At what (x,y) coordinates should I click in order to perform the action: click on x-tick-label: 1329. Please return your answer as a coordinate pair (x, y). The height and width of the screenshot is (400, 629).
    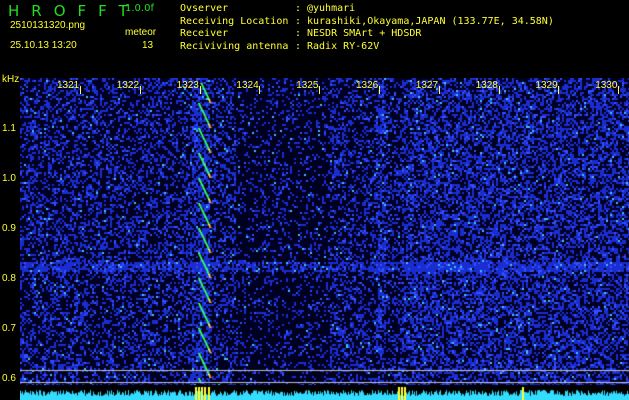
    Looking at the image, I should click on (546, 85).